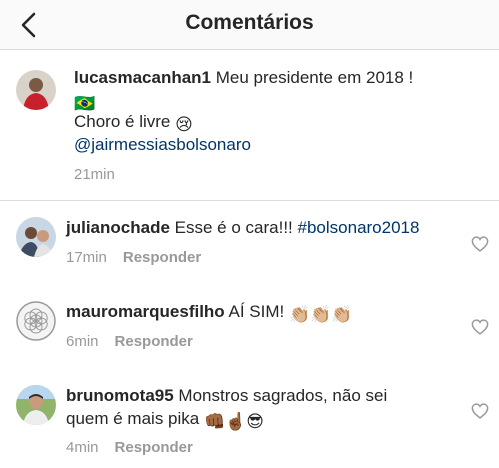 The width and height of the screenshot is (499, 468). Describe the element at coordinates (249, 22) in the screenshot. I see `page-title: Comentários` at that location.